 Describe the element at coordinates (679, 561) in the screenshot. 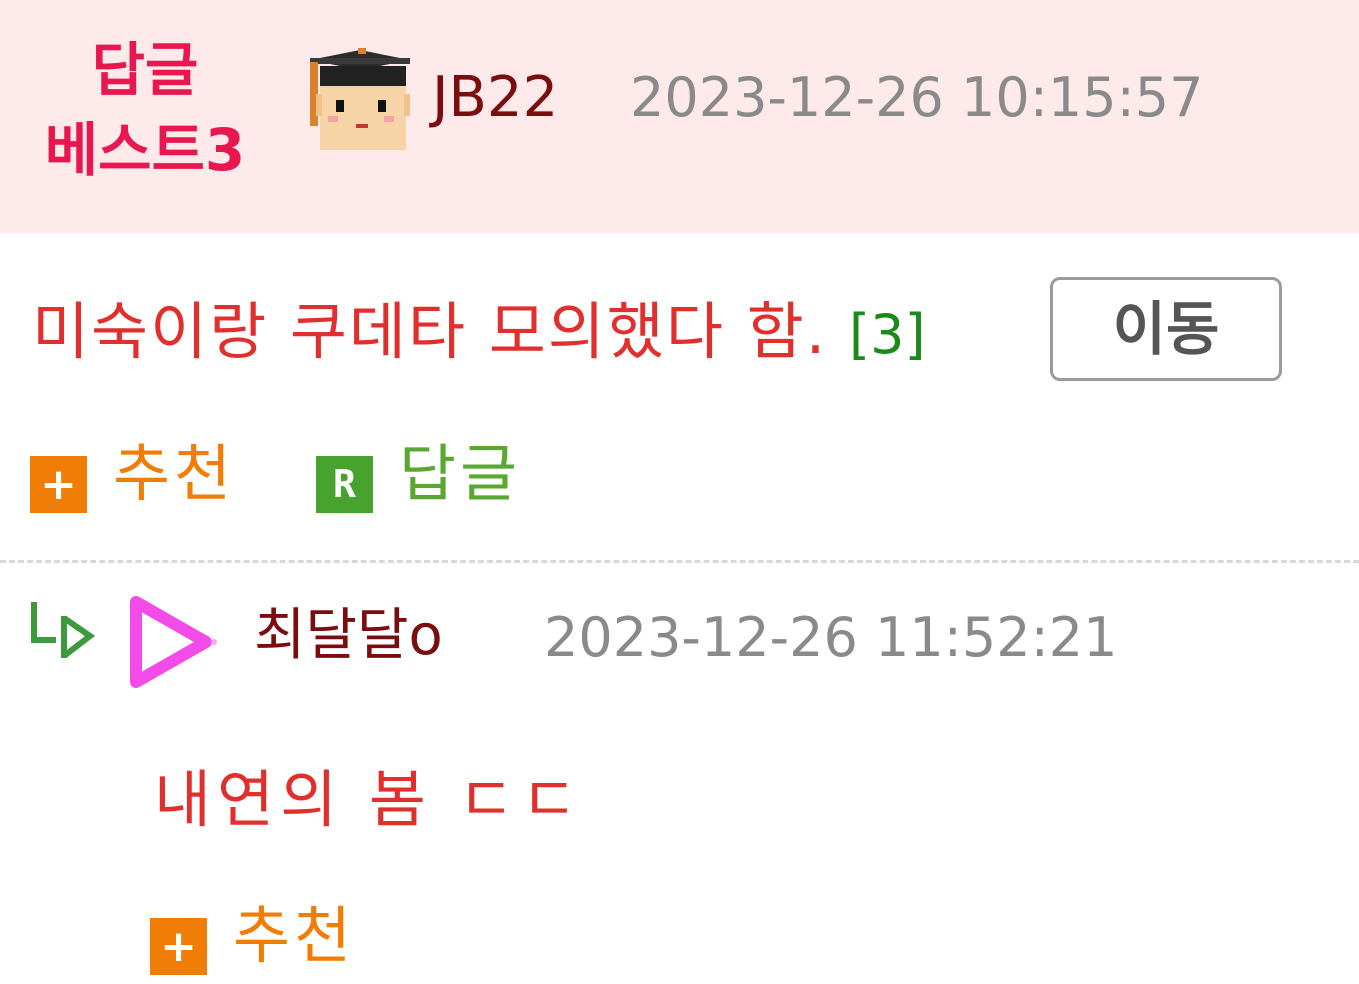

I see `comment-divider` at that location.